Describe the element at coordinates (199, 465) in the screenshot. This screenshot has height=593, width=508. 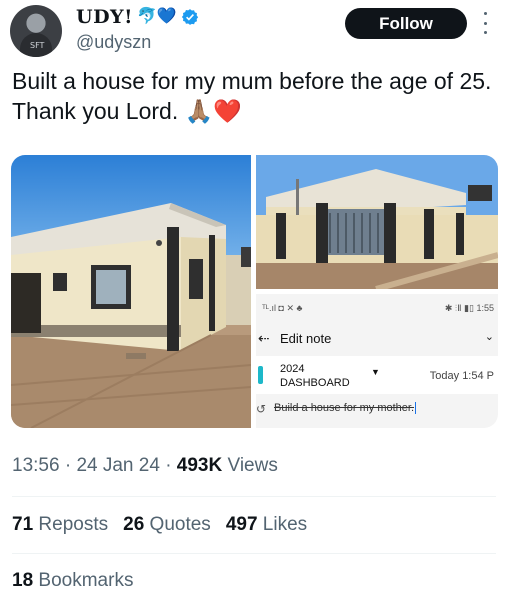
I see `views-count: 493K` at that location.